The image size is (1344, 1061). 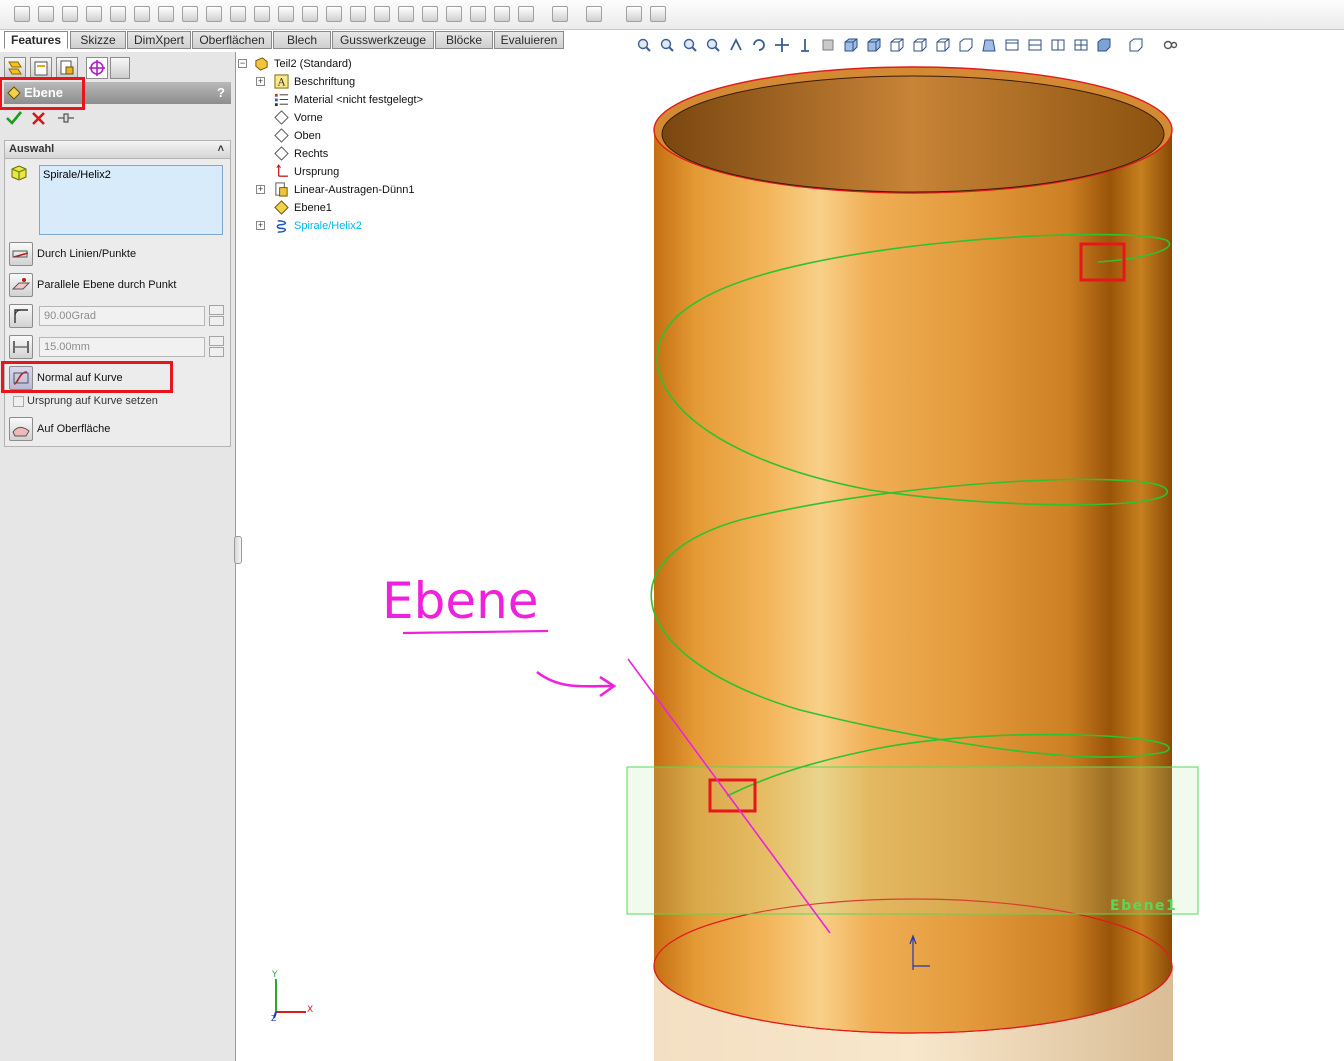 I want to click on distance-spin-down, so click(x=216, y=352).